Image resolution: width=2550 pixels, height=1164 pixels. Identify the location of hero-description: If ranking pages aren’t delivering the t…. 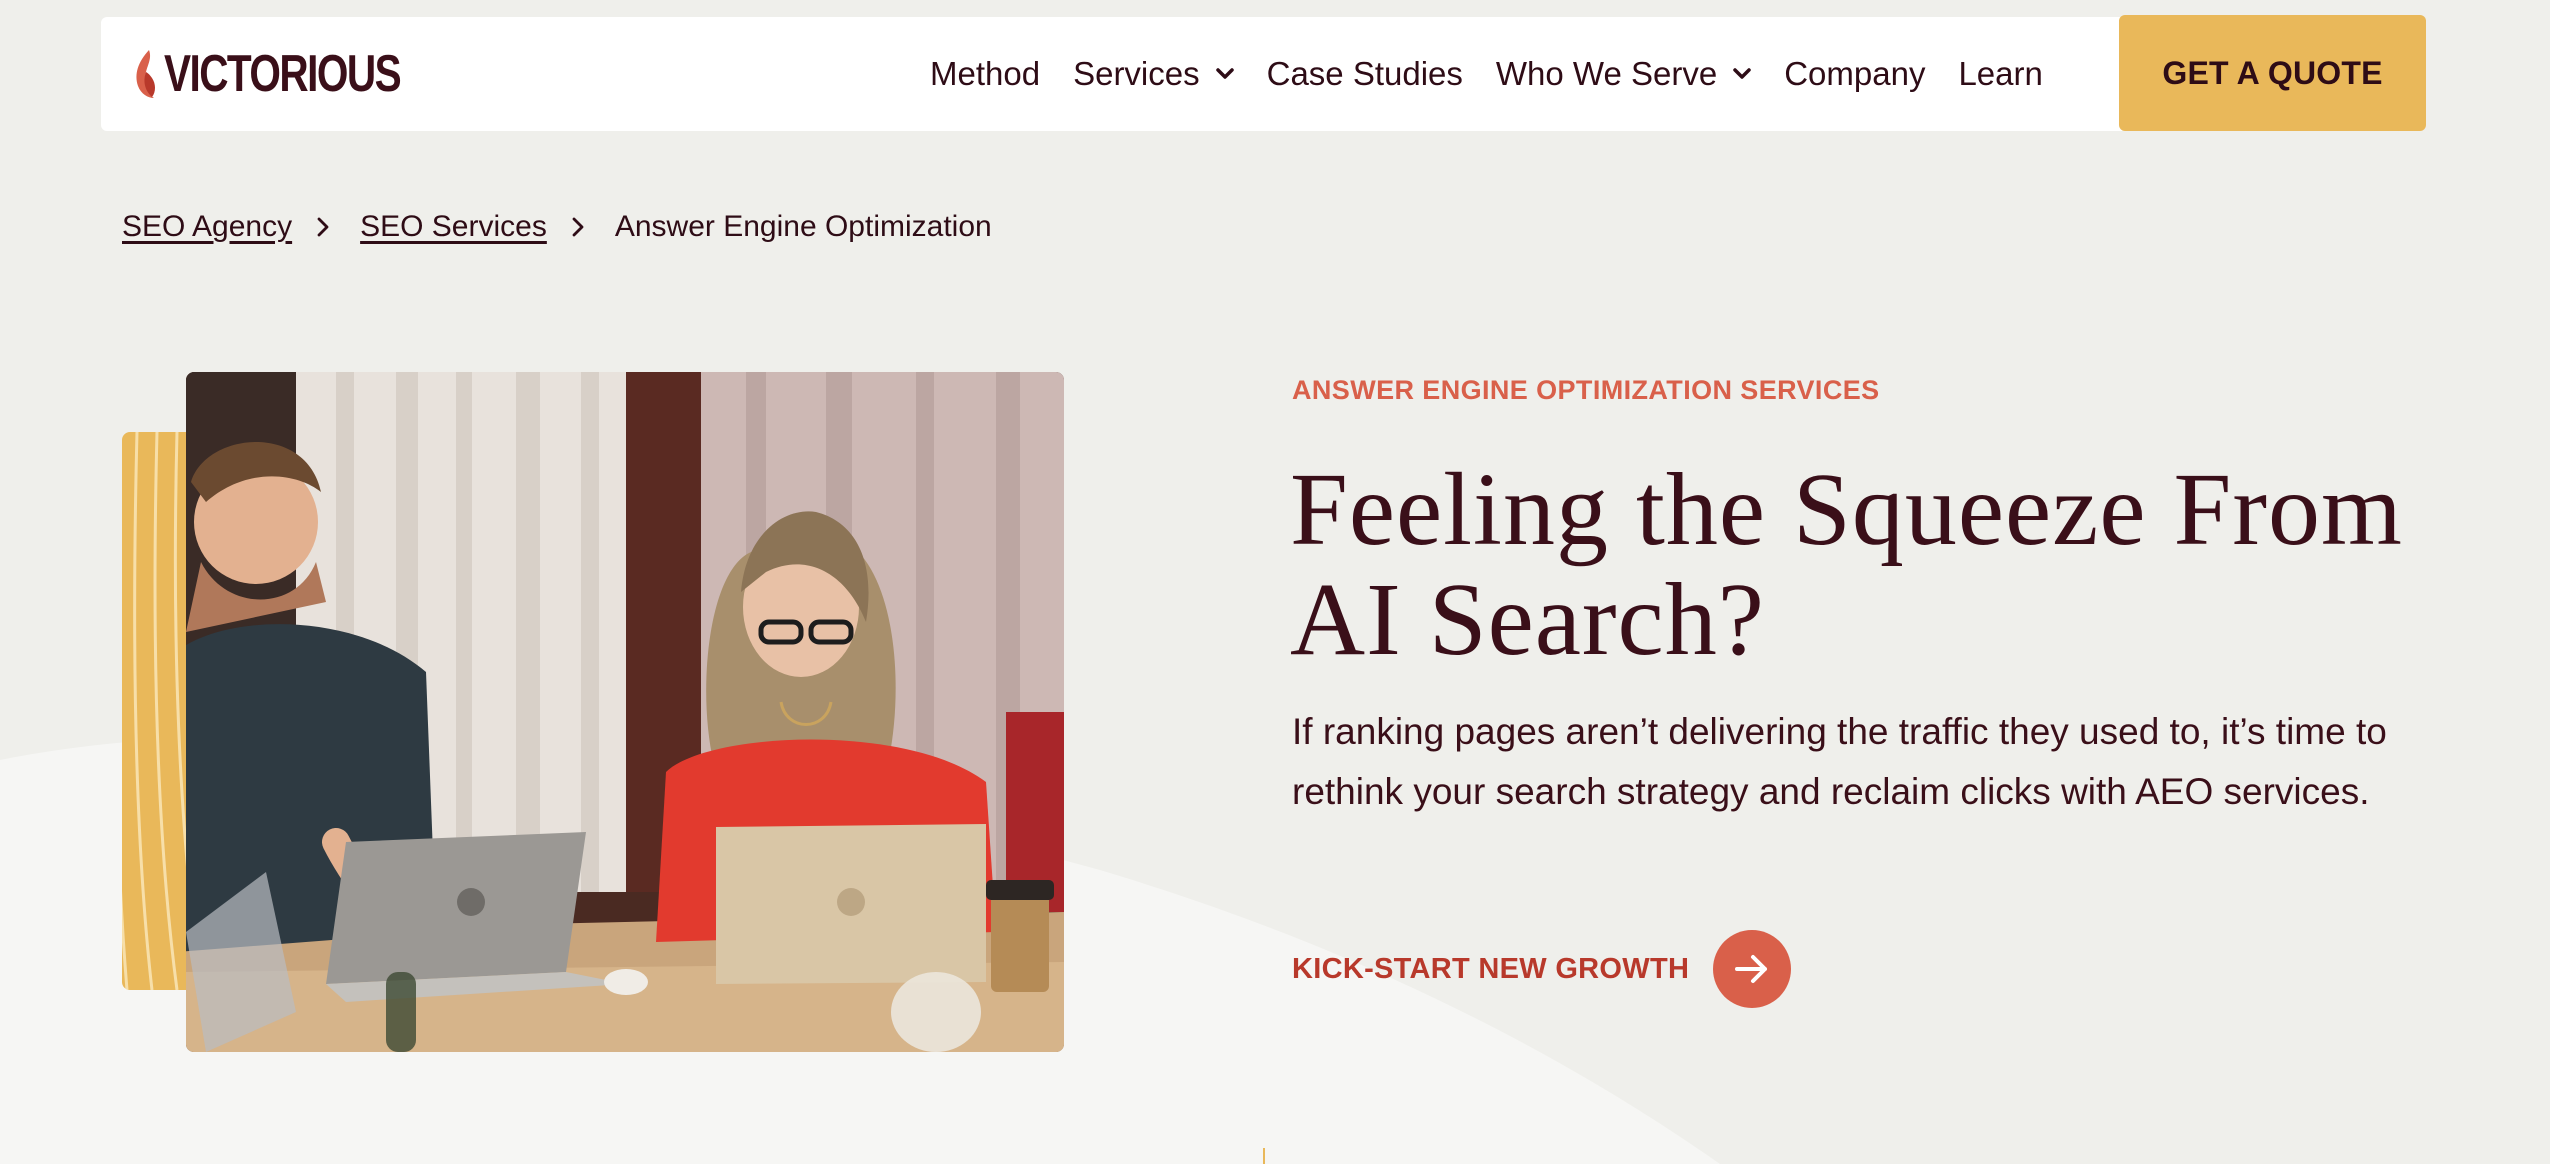
(1839, 761).